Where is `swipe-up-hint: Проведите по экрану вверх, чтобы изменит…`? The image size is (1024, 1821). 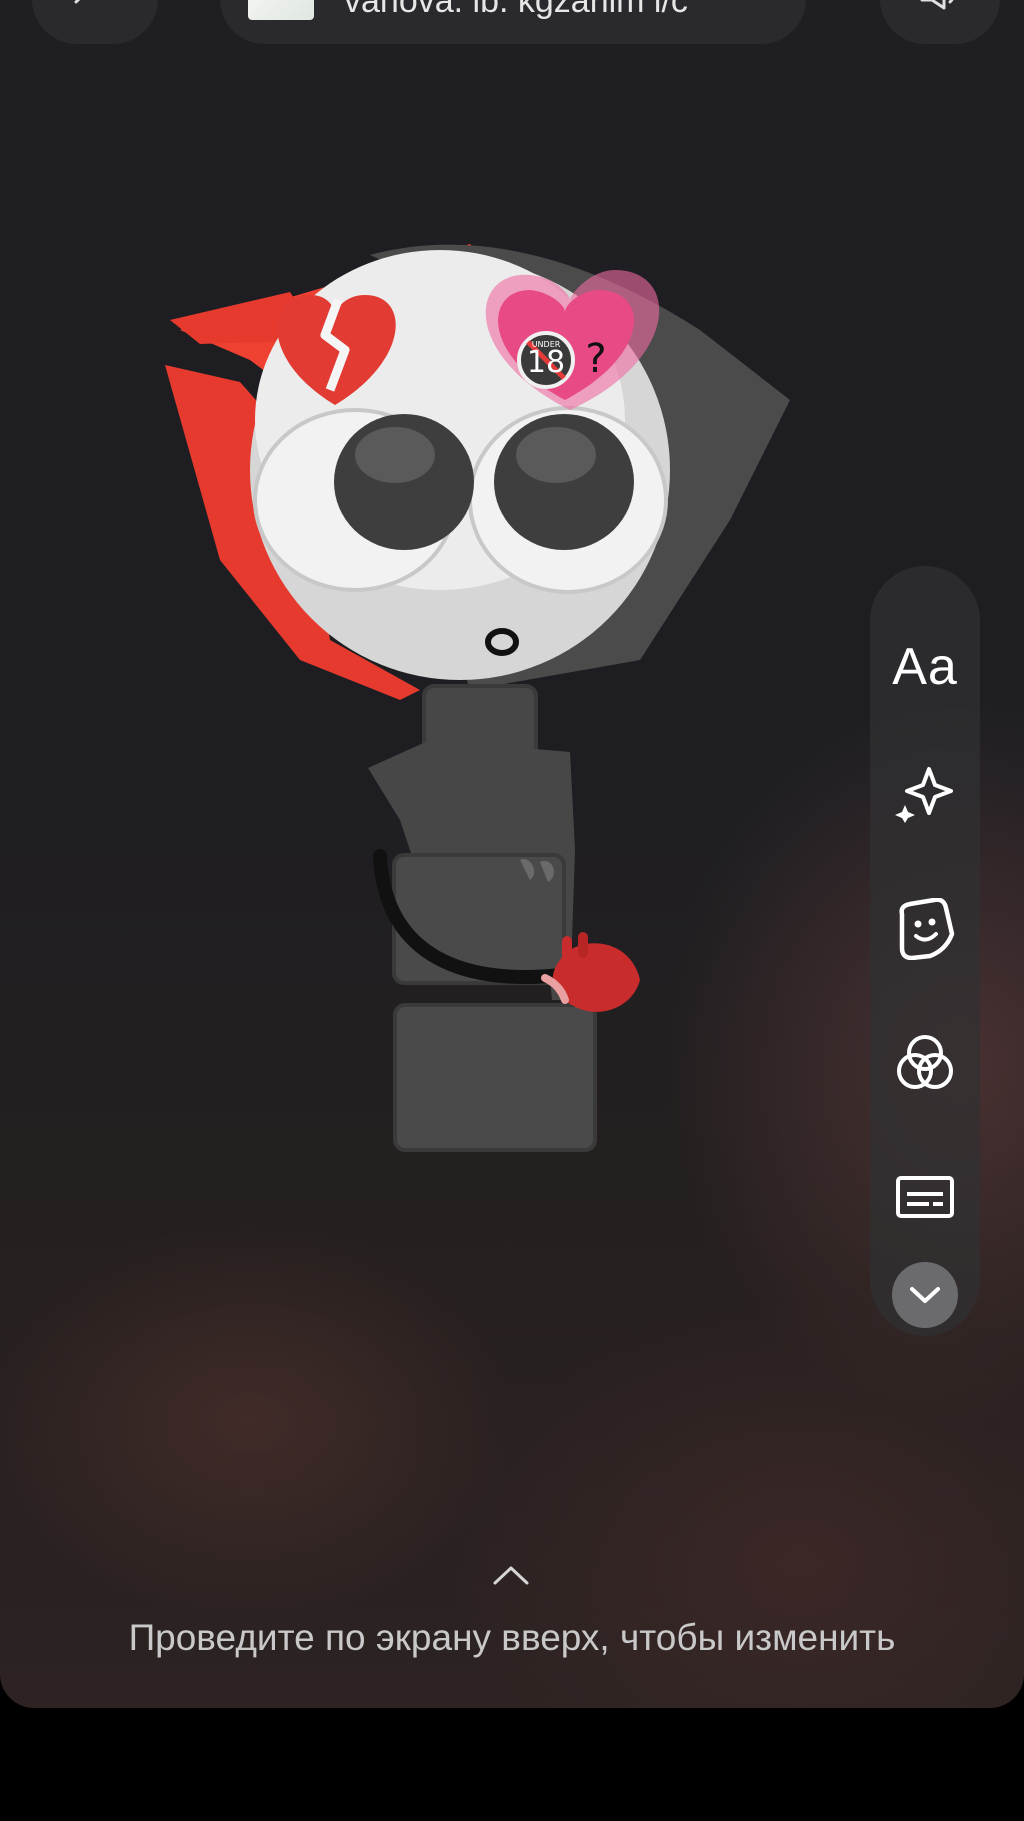
swipe-up-hint: Проведите по экрану вверх, чтобы изменит… is located at coordinates (512, 1637).